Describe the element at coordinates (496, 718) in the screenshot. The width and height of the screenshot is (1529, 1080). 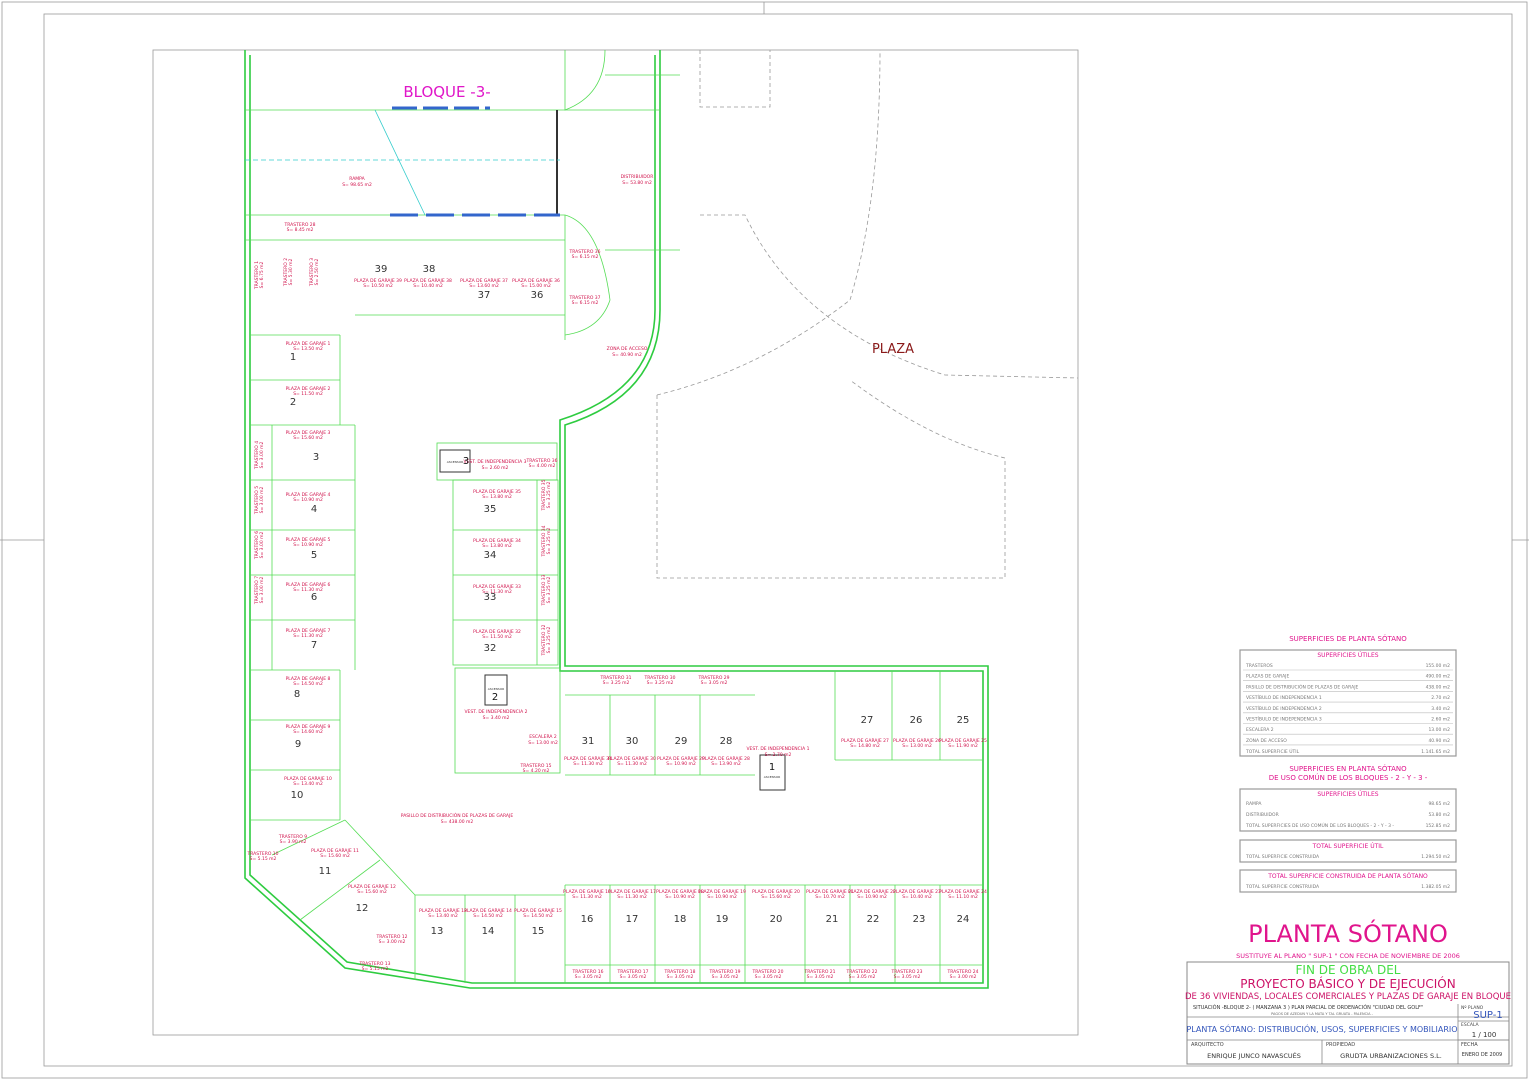
I see `vestibule-2-area: S= 3.40 m2` at that location.